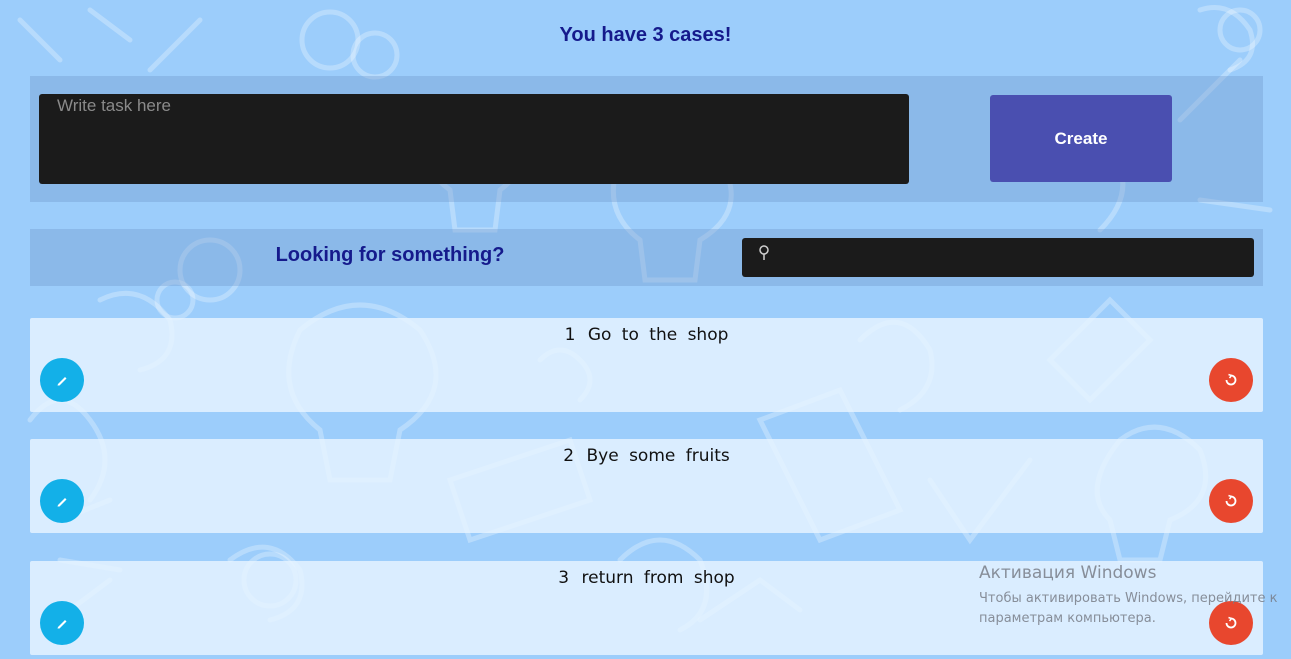 The height and width of the screenshot is (659, 1291). I want to click on task-title: return from shop, so click(658, 578).